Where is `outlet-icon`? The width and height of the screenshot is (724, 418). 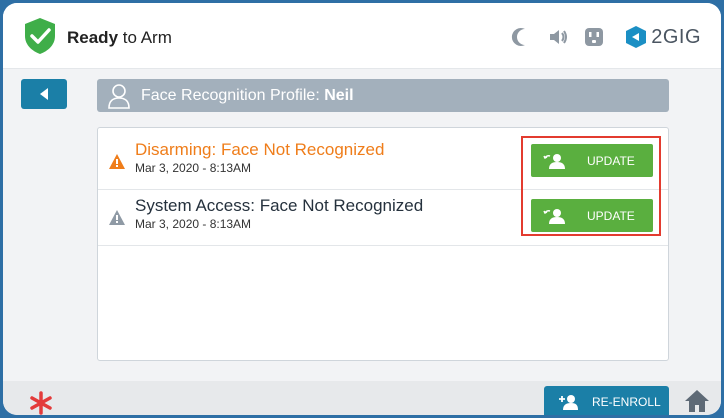
outlet-icon is located at coordinates (594, 37).